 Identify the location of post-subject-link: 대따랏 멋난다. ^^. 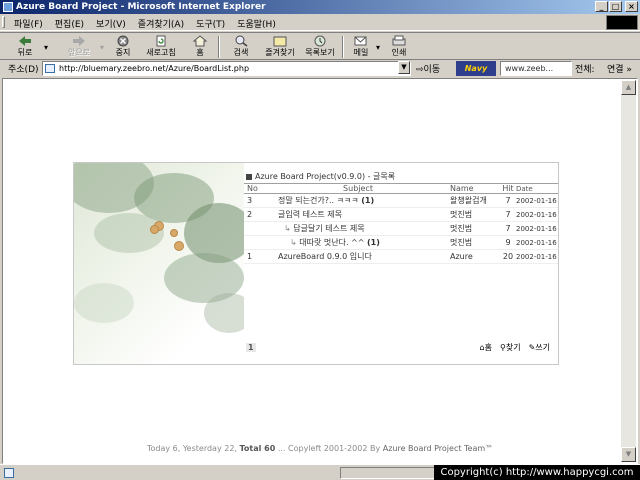
(331, 242).